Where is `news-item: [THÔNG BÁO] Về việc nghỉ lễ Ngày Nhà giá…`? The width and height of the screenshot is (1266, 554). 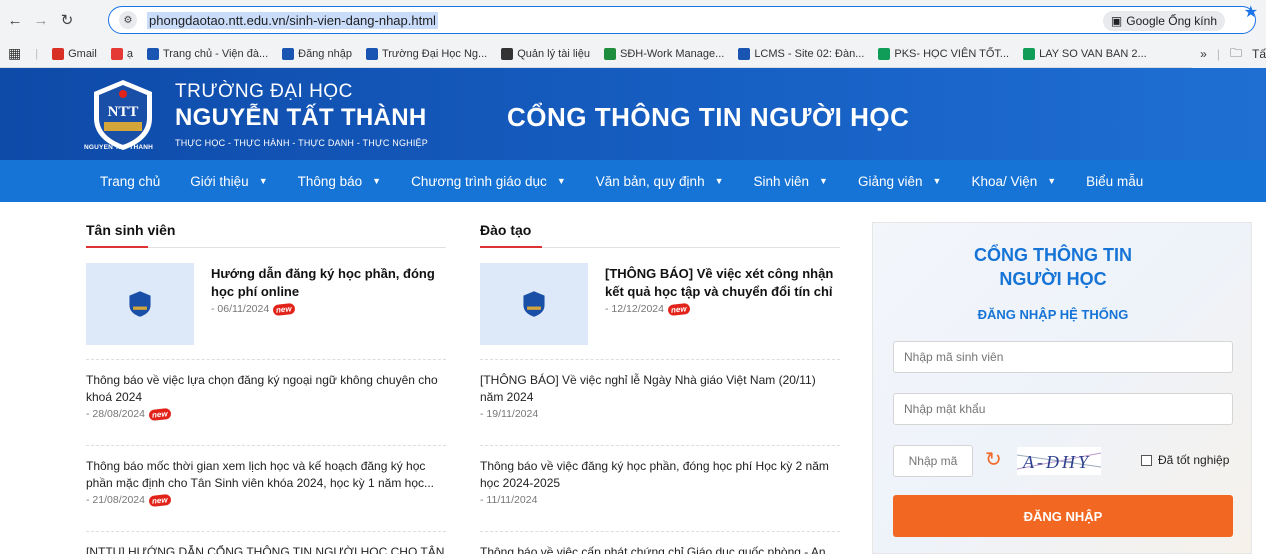 news-item: [THÔNG BÁO] Về việc nghỉ lễ Ngày Nhà giá… is located at coordinates (660, 403).